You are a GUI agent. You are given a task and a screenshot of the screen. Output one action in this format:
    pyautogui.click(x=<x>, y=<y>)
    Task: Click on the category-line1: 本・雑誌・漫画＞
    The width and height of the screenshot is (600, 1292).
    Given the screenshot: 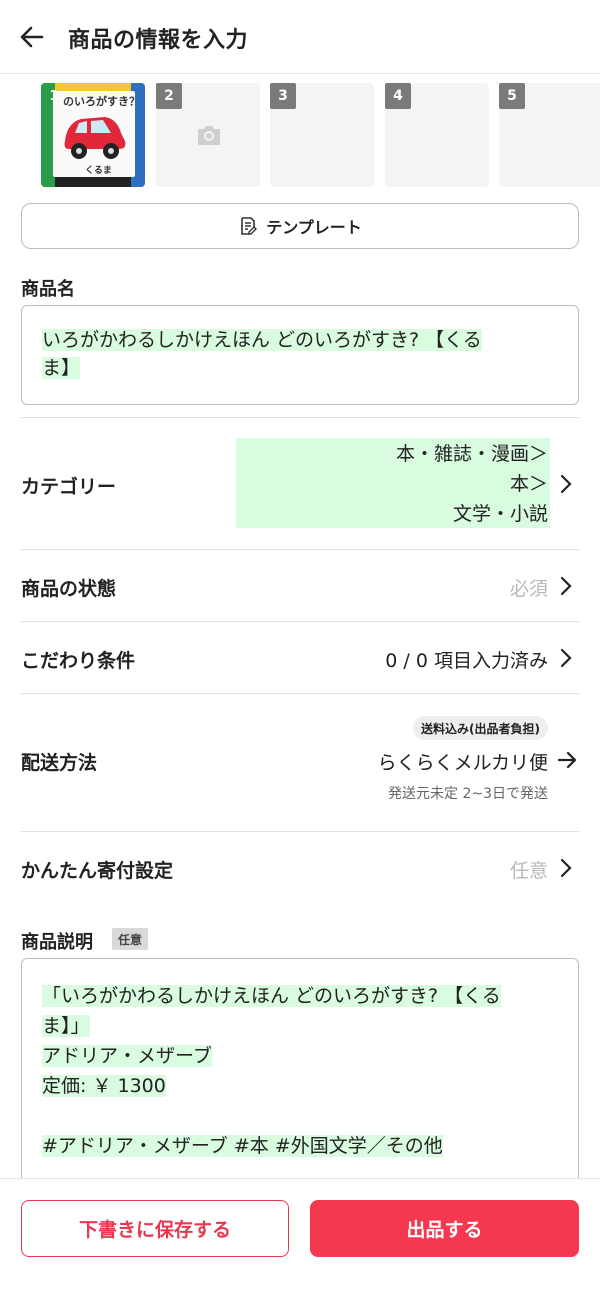 What is the action you would take?
    pyautogui.click(x=471, y=454)
    